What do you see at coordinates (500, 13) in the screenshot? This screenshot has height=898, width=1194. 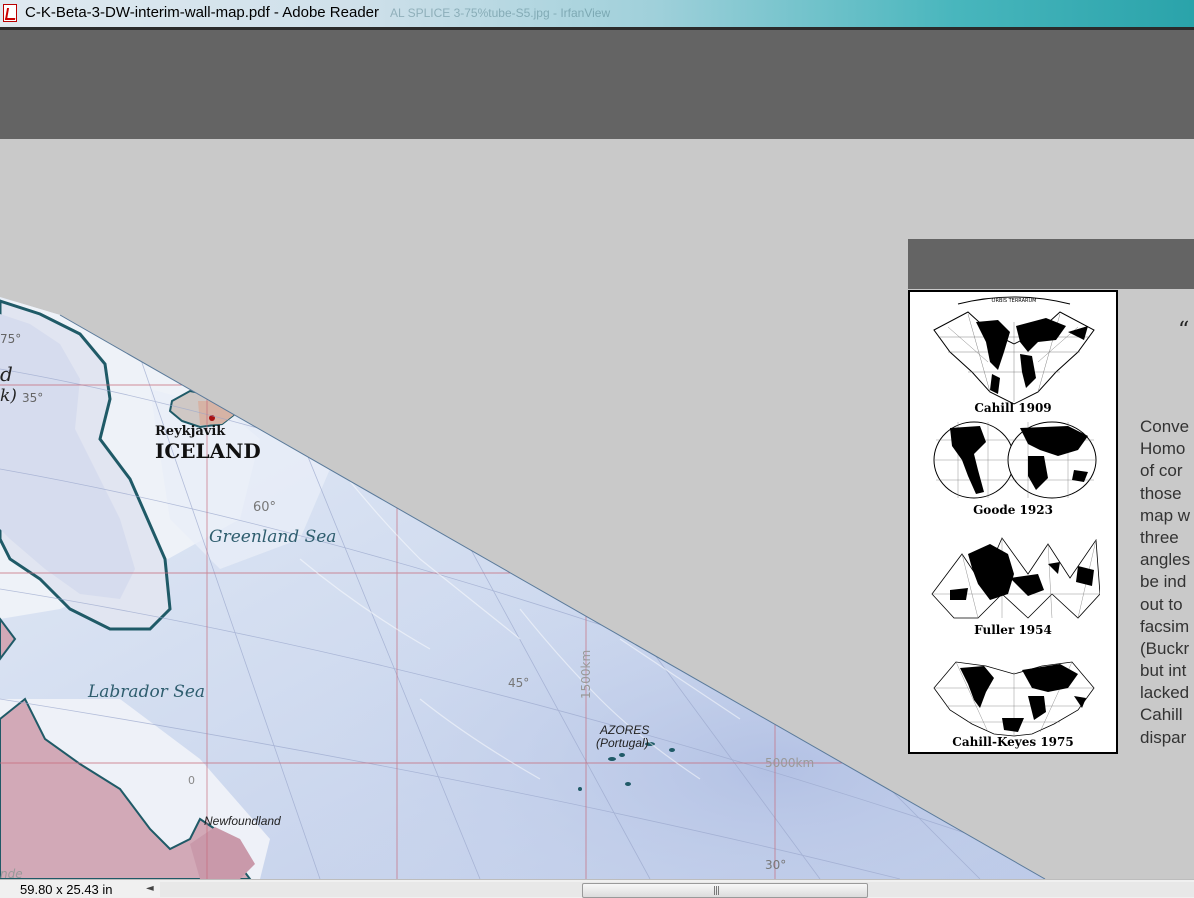 I see `background-window-title: AL SPLICE 3-75%tube-S5.jpg - IrfanView` at bounding box center [500, 13].